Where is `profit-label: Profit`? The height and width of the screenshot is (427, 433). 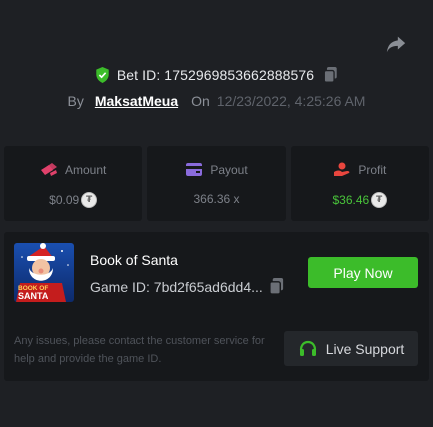 profit-label: Profit is located at coordinates (372, 169).